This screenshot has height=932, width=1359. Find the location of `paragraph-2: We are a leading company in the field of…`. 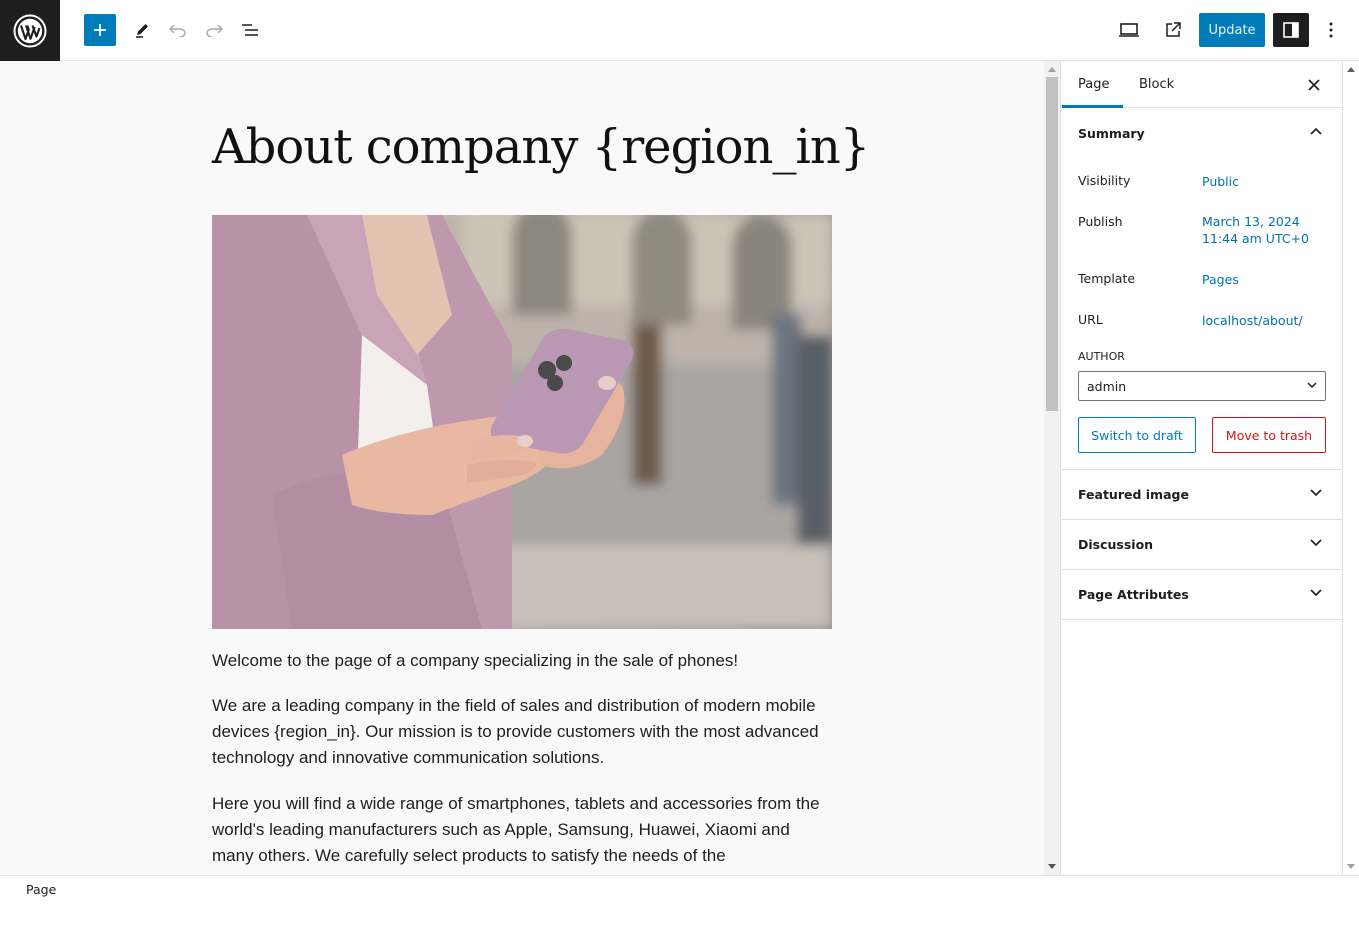

paragraph-2: We are a leading company in the field of… is located at coordinates (522, 732).